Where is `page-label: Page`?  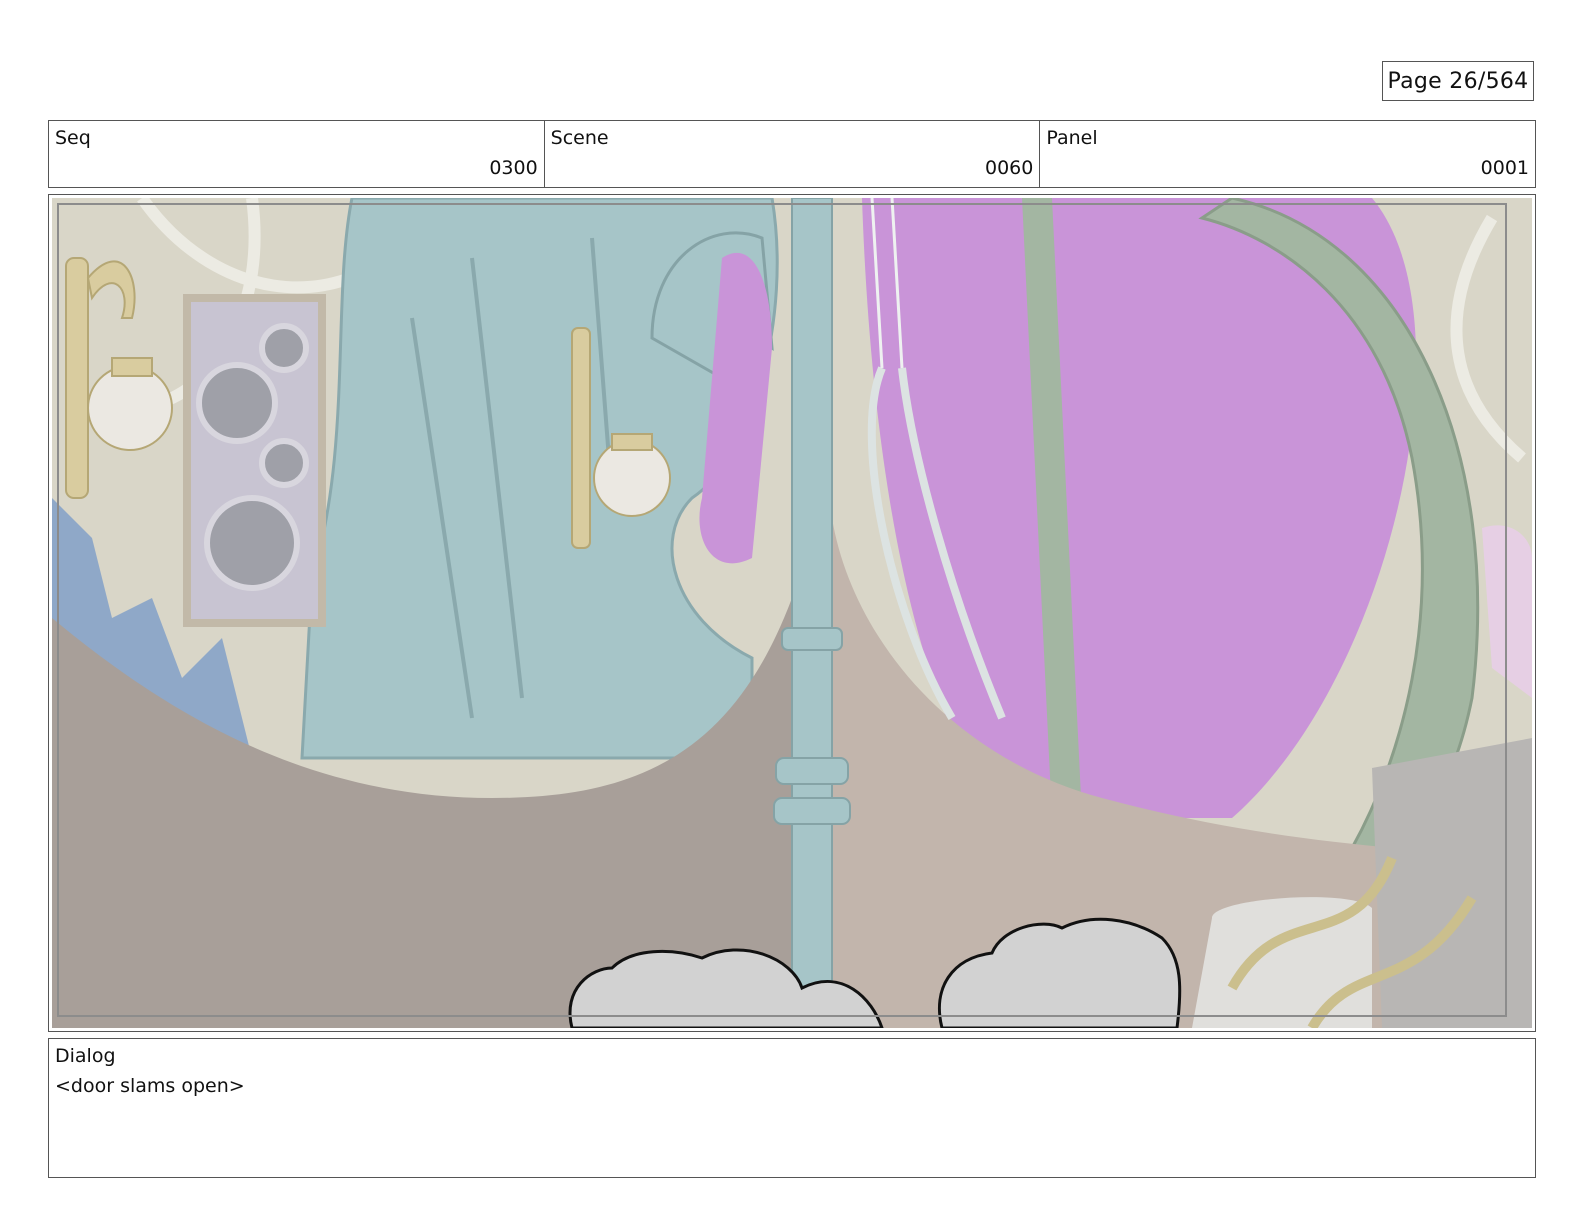 page-label: Page is located at coordinates (1414, 81).